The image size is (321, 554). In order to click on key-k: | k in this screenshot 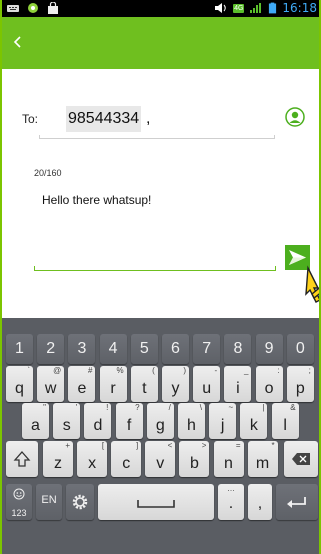, I will do `click(254, 421)`.